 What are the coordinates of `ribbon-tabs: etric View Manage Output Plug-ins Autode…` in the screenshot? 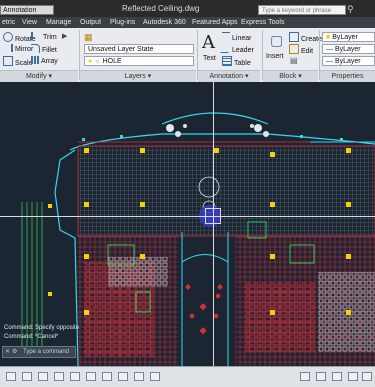 It's located at (187, 22).